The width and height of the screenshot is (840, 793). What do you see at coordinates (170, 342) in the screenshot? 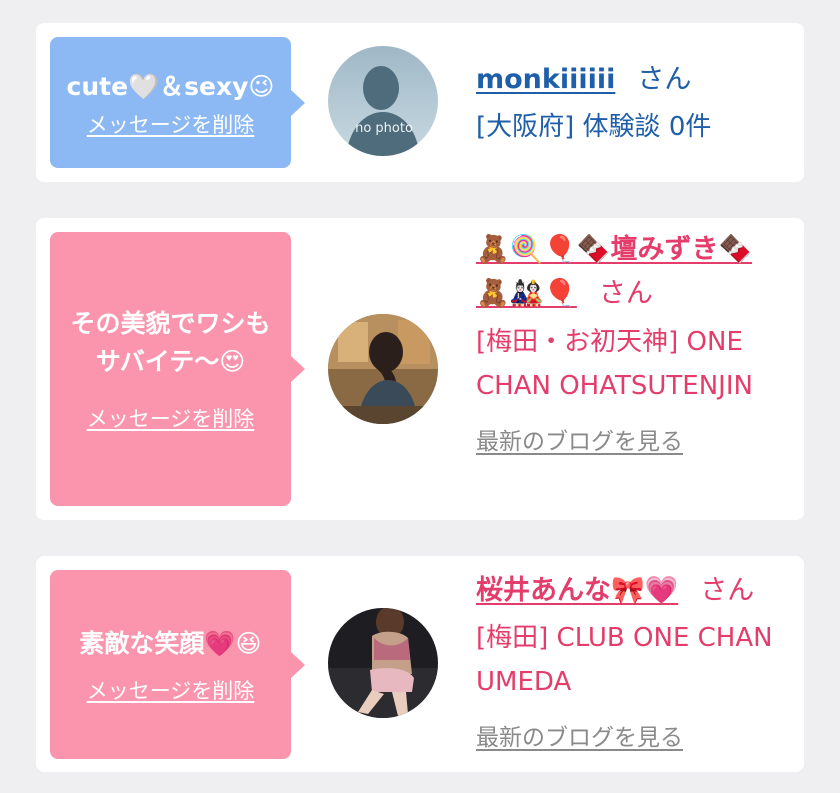
I see `message-text: その美貌でワシもサバイテ〜😍` at bounding box center [170, 342].